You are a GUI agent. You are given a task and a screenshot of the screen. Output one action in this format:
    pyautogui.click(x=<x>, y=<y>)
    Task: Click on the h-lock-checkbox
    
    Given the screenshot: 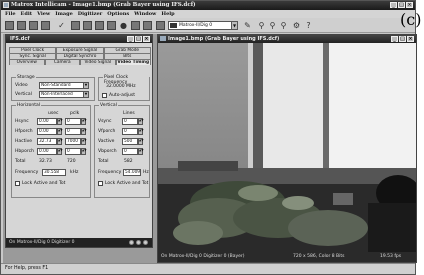 What is the action you would take?
    pyautogui.click(x=17, y=183)
    